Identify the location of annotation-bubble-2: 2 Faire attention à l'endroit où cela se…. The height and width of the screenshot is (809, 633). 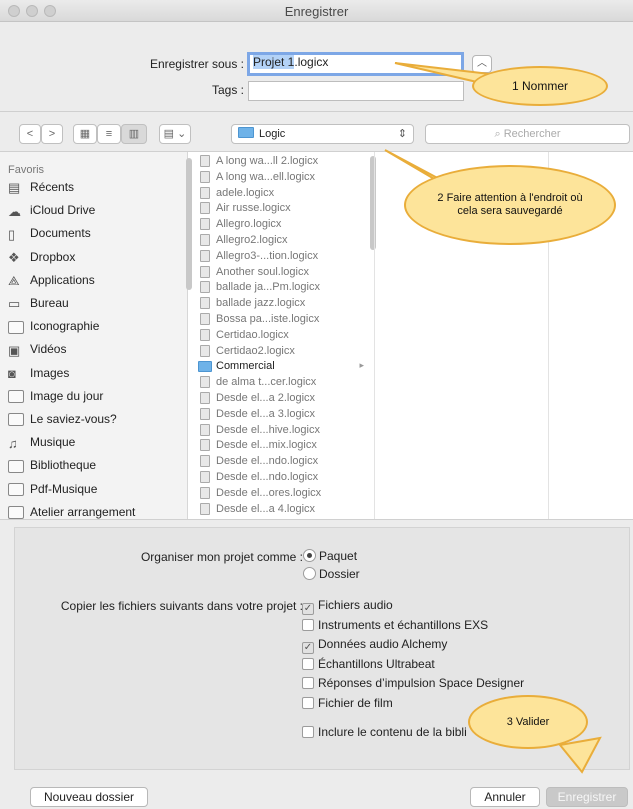
(510, 205).